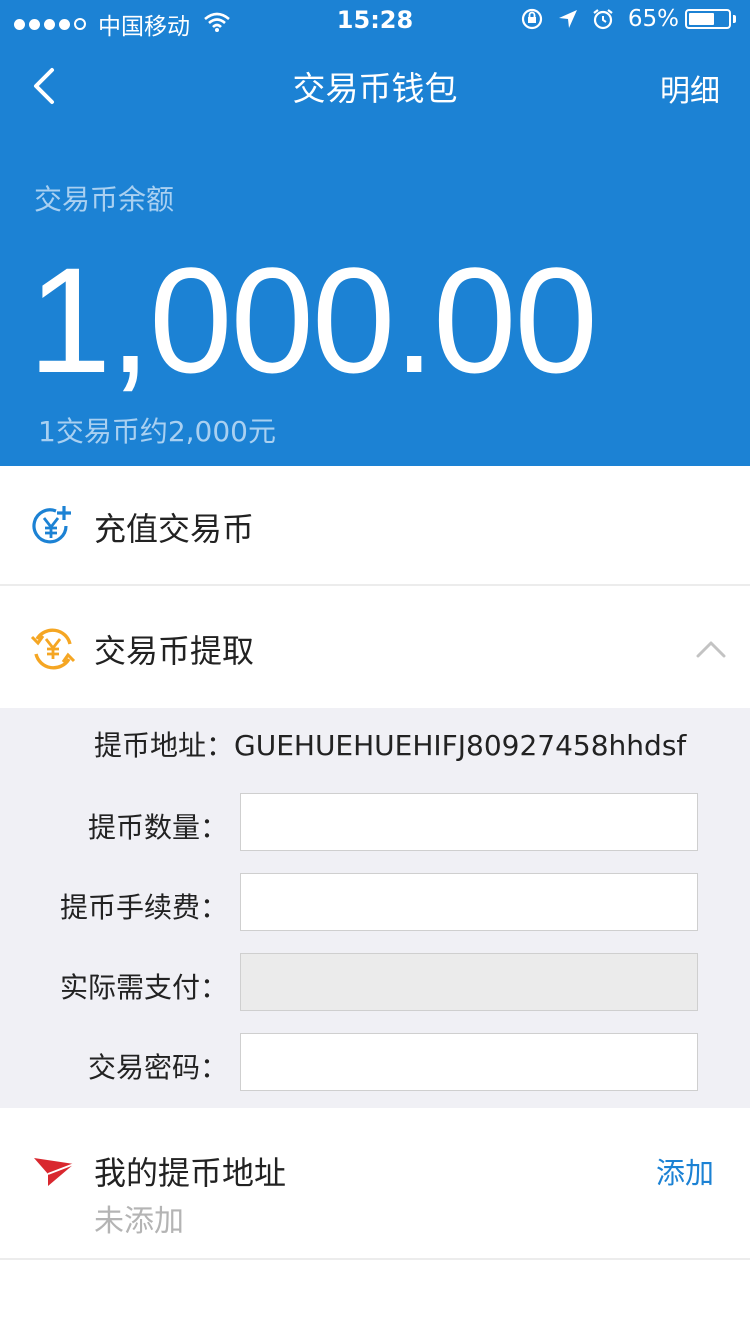 The height and width of the screenshot is (1334, 750). Describe the element at coordinates (53, 527) in the screenshot. I see `yen-plus-icon` at that location.